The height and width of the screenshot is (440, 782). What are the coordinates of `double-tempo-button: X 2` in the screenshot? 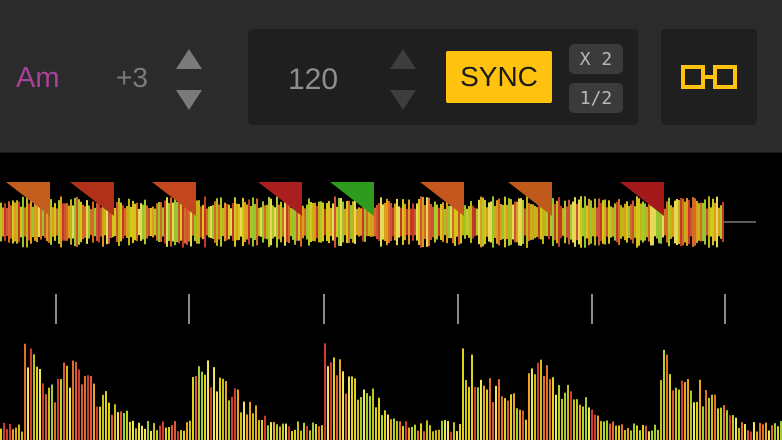 It's located at (596, 59).